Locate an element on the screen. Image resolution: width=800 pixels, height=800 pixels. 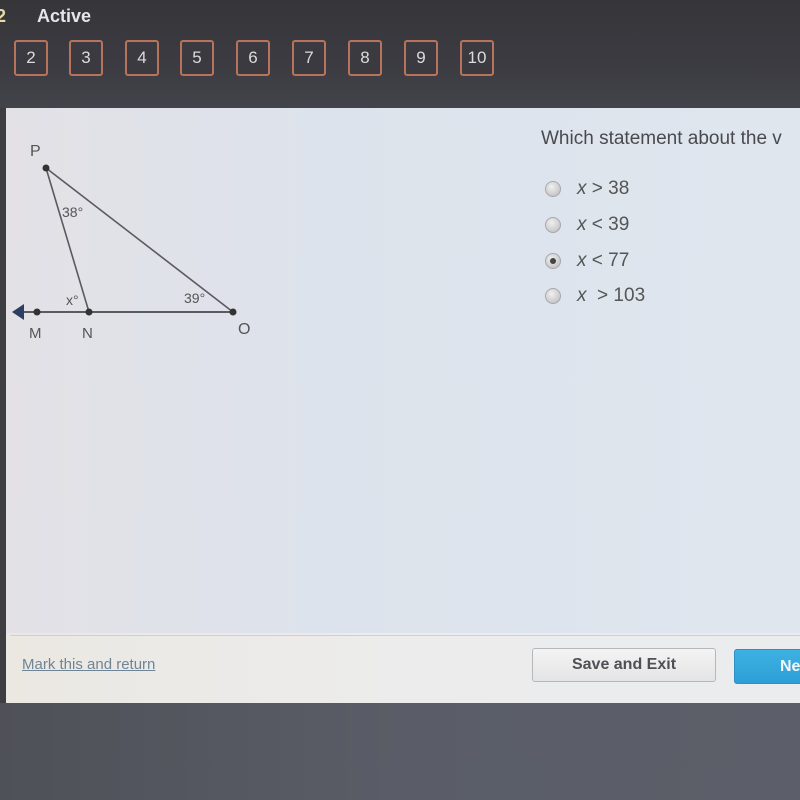
save-and-exit-button: Save and Exit is located at coordinates (624, 665).